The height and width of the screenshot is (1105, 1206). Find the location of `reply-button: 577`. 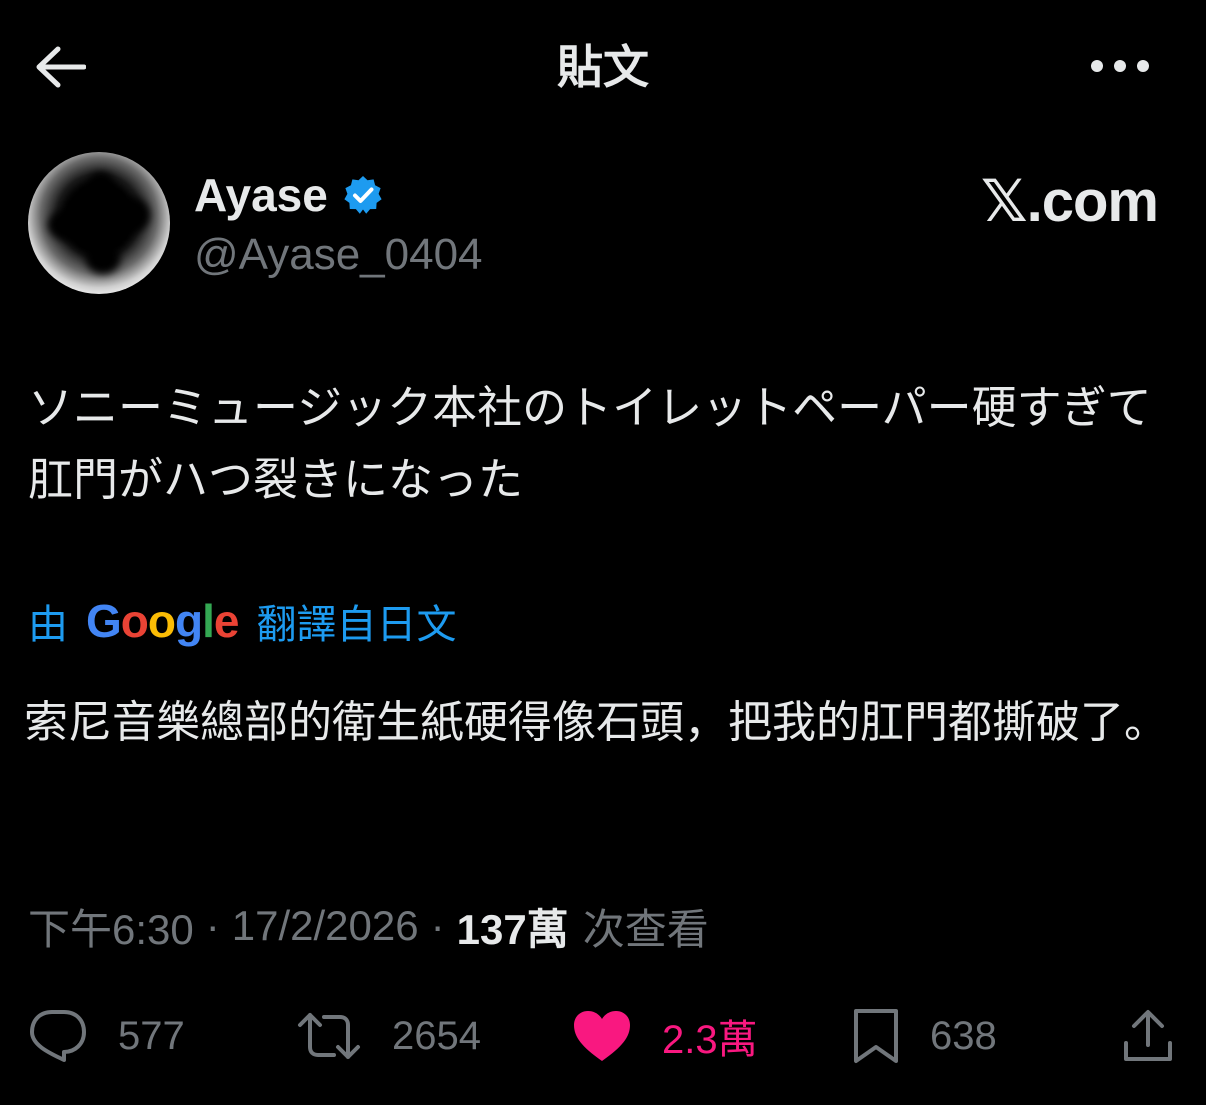

reply-button: 577 is located at coordinates (106, 1036).